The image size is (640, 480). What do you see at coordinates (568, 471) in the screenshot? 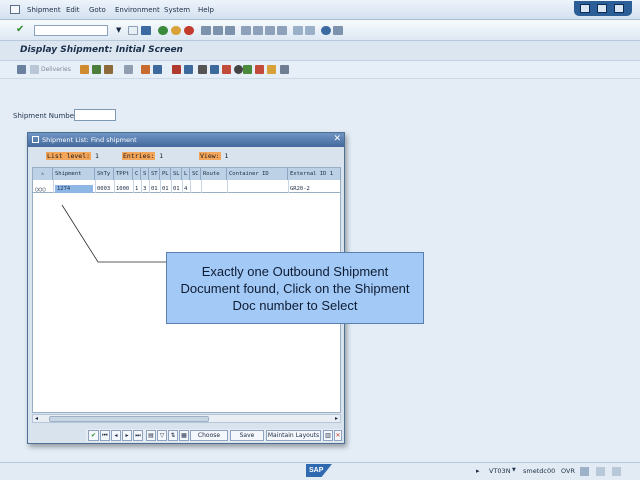
I see `insert-mode: OVR` at bounding box center [568, 471].